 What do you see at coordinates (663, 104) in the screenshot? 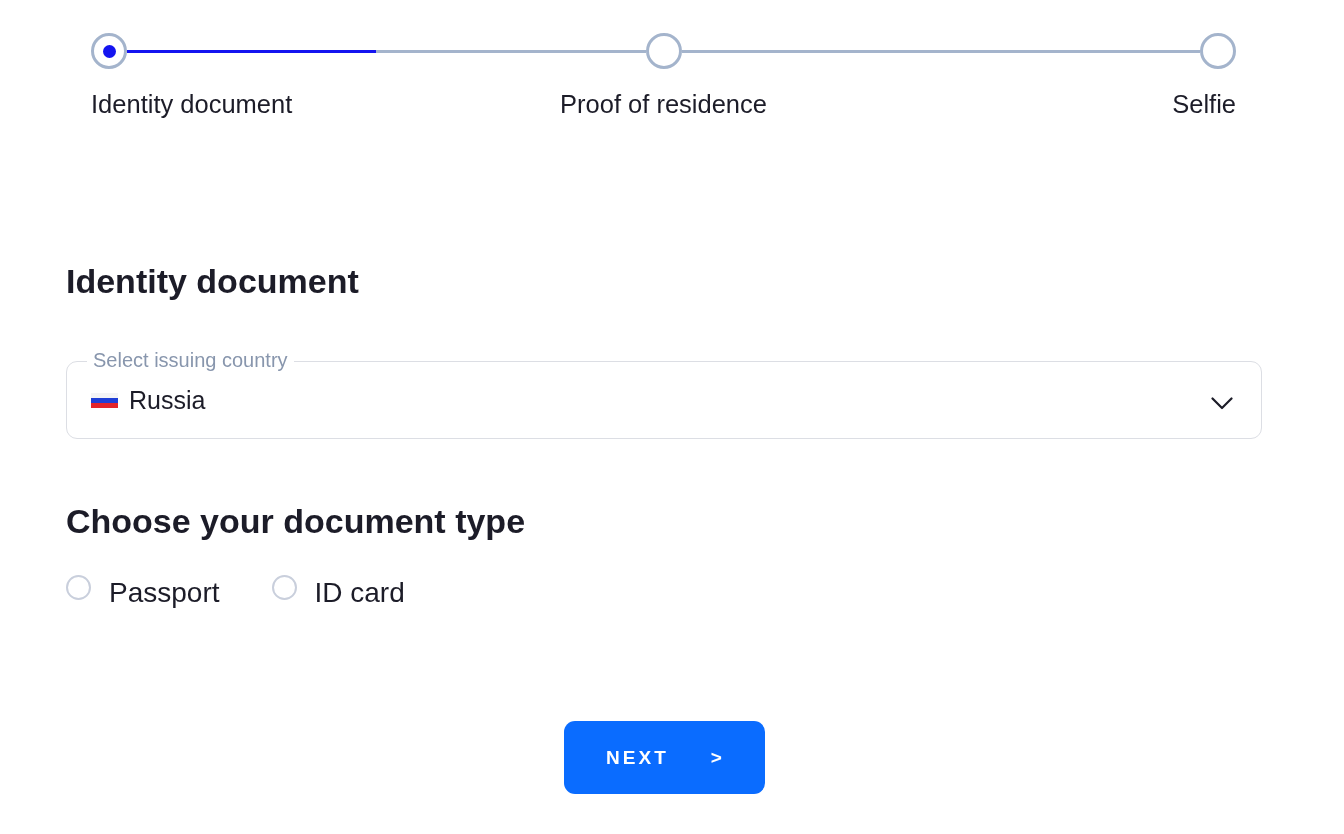
I see `step-label: Proof of residence` at bounding box center [663, 104].